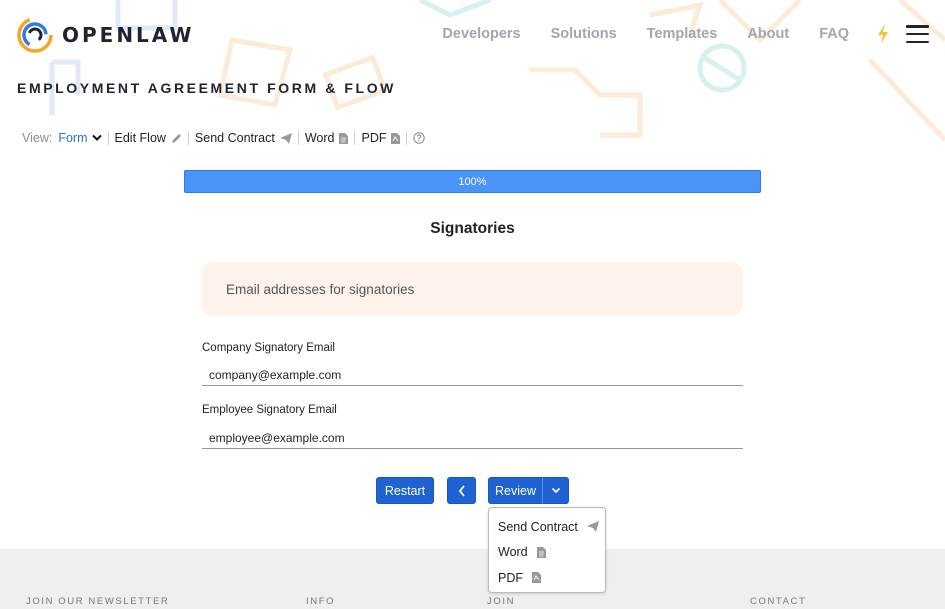 This screenshot has height=609, width=945. I want to click on site-footer: JOIN OUR NEWSLETTER INFO JOIN CONTACT, so click(472, 579).